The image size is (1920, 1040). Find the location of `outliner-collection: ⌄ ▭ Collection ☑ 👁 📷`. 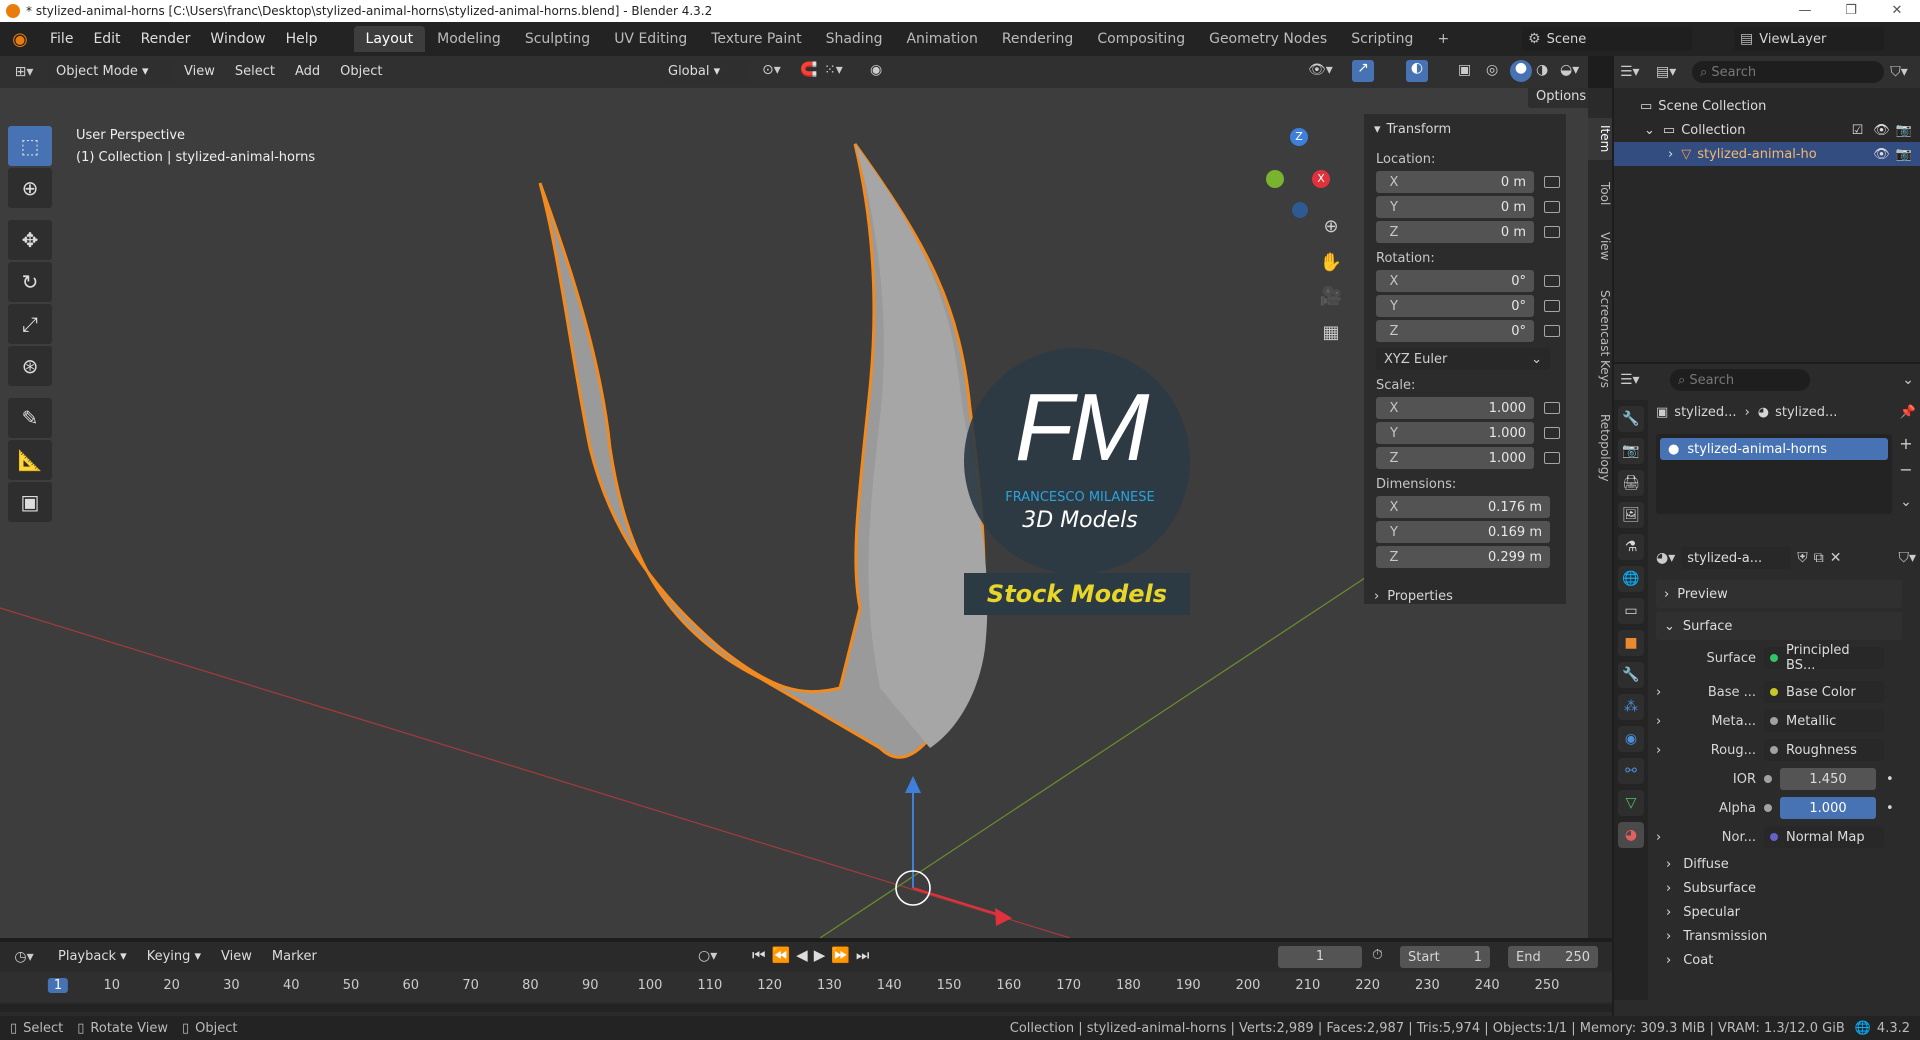

outliner-collection: ⌄ ▭ Collection ☑ 👁 📷 is located at coordinates (1767, 130).